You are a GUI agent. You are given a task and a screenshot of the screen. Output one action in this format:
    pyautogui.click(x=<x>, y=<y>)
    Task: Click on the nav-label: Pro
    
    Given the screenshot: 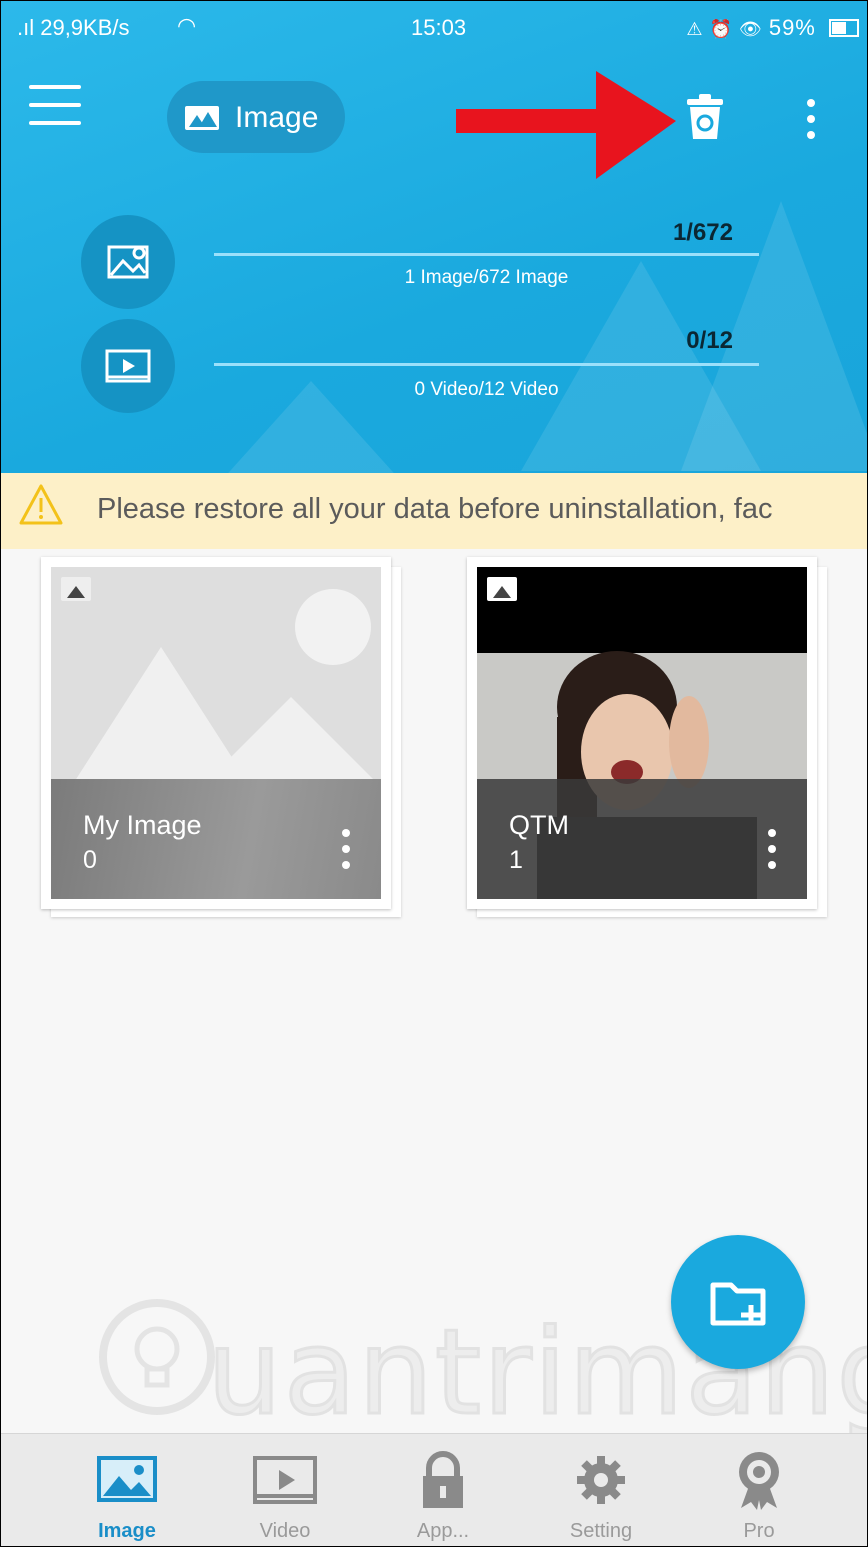 What is the action you would take?
    pyautogui.click(x=759, y=1531)
    